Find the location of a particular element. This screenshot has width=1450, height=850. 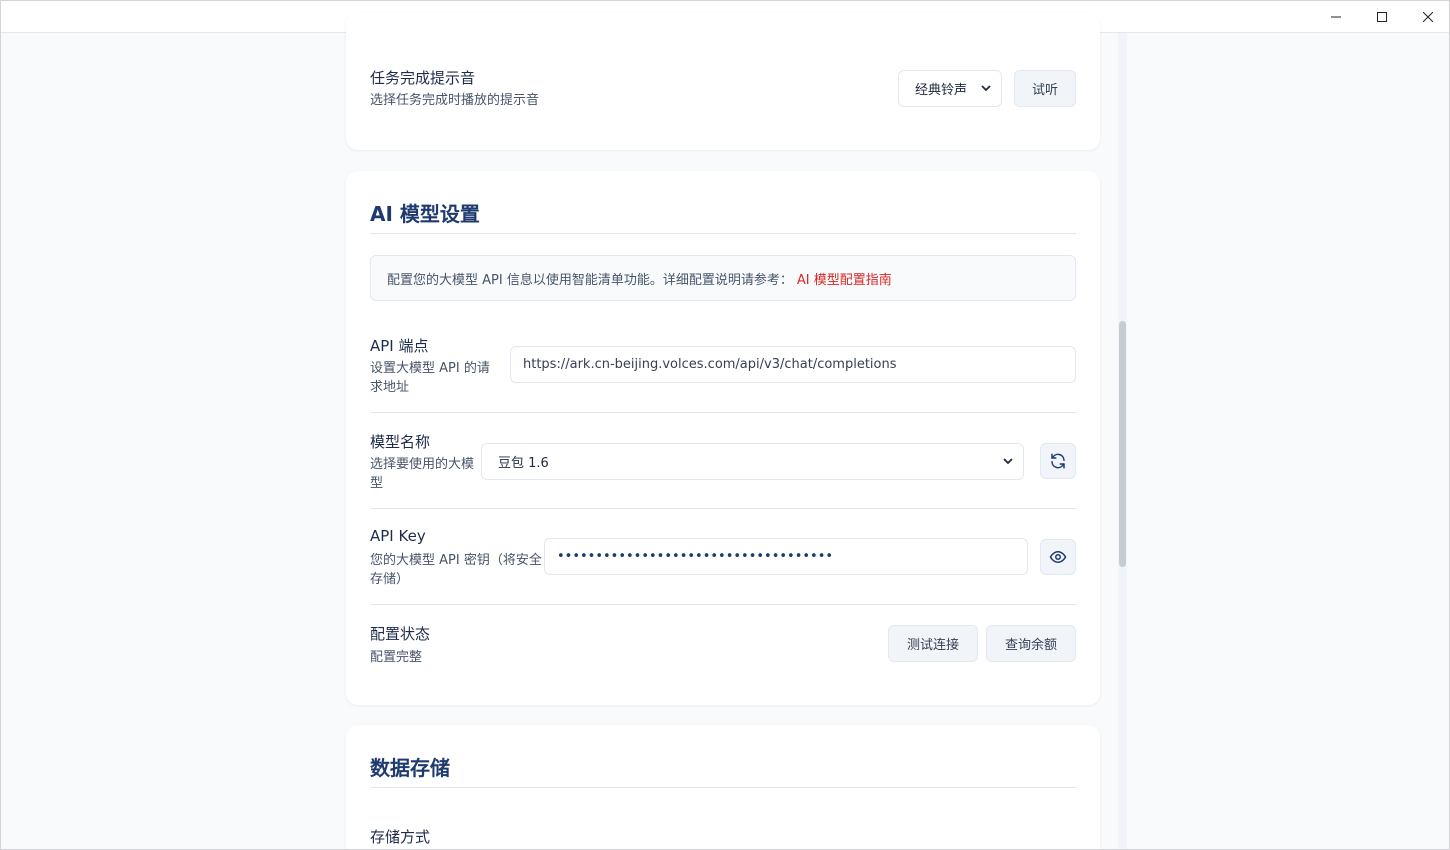

storage-method-title: 存储方式 is located at coordinates (400, 837).